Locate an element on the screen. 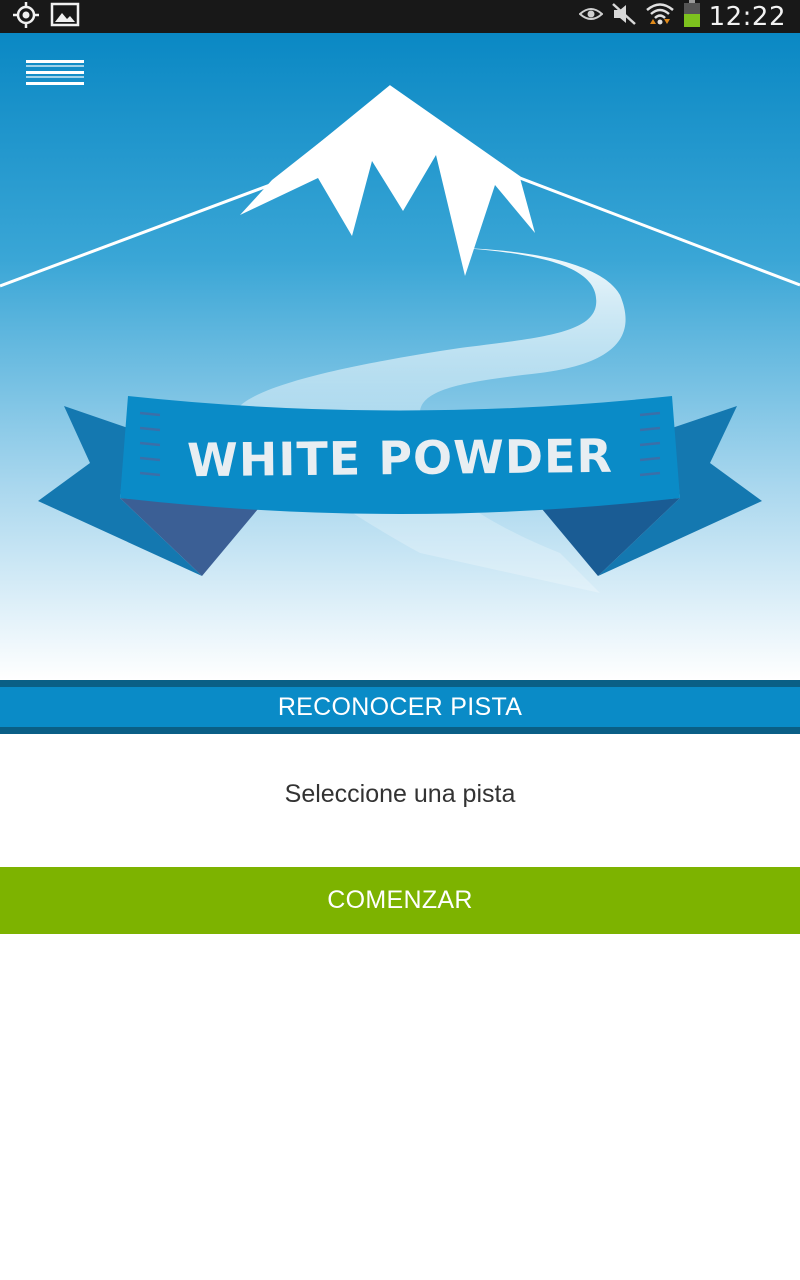  status-bar: 12:22 is located at coordinates (400, 16).